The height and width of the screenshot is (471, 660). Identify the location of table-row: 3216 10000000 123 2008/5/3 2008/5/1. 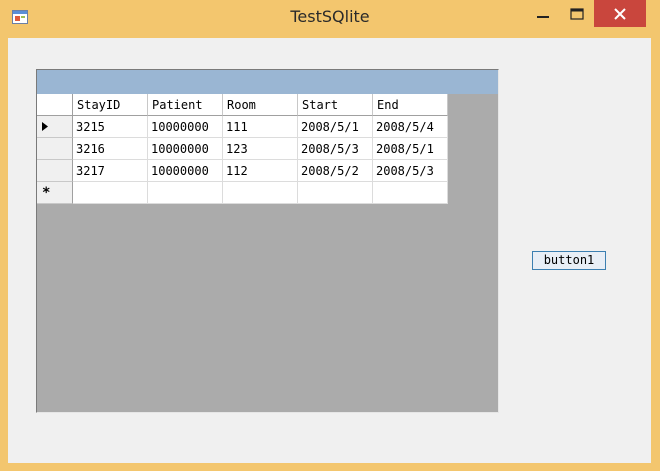
(242, 149).